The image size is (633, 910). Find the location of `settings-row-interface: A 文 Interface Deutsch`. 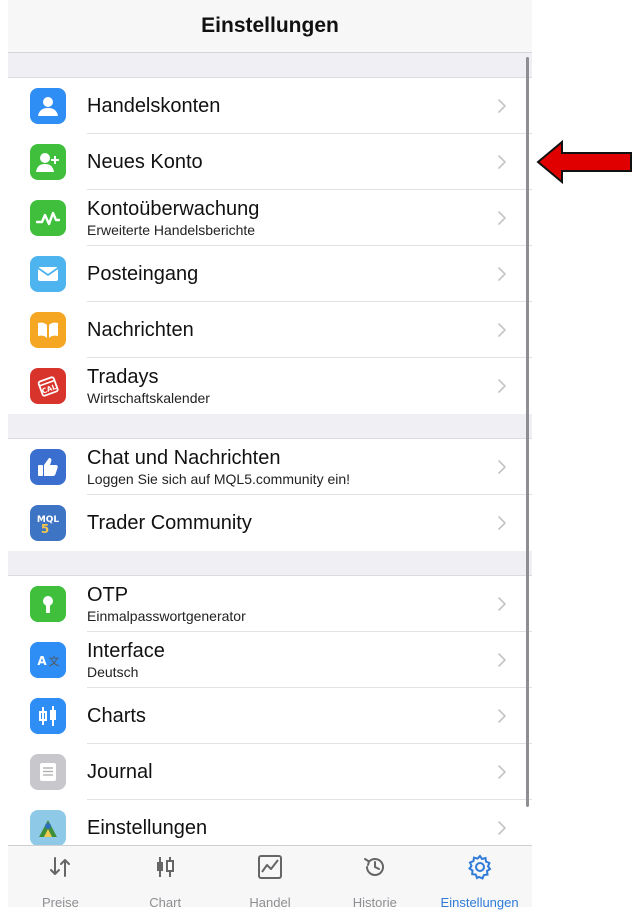

settings-row-interface: A 文 Interface Deutsch is located at coordinates (270, 660).